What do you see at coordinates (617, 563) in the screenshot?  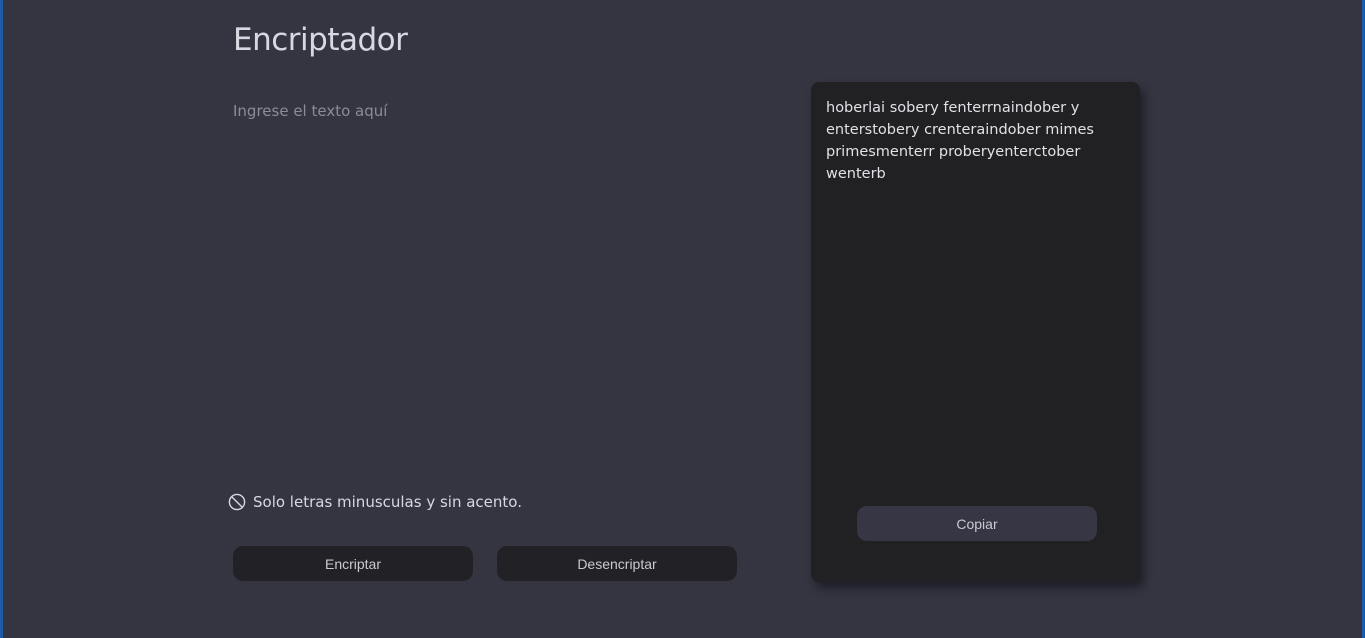 I see `decrypt-button: Desencriptar` at bounding box center [617, 563].